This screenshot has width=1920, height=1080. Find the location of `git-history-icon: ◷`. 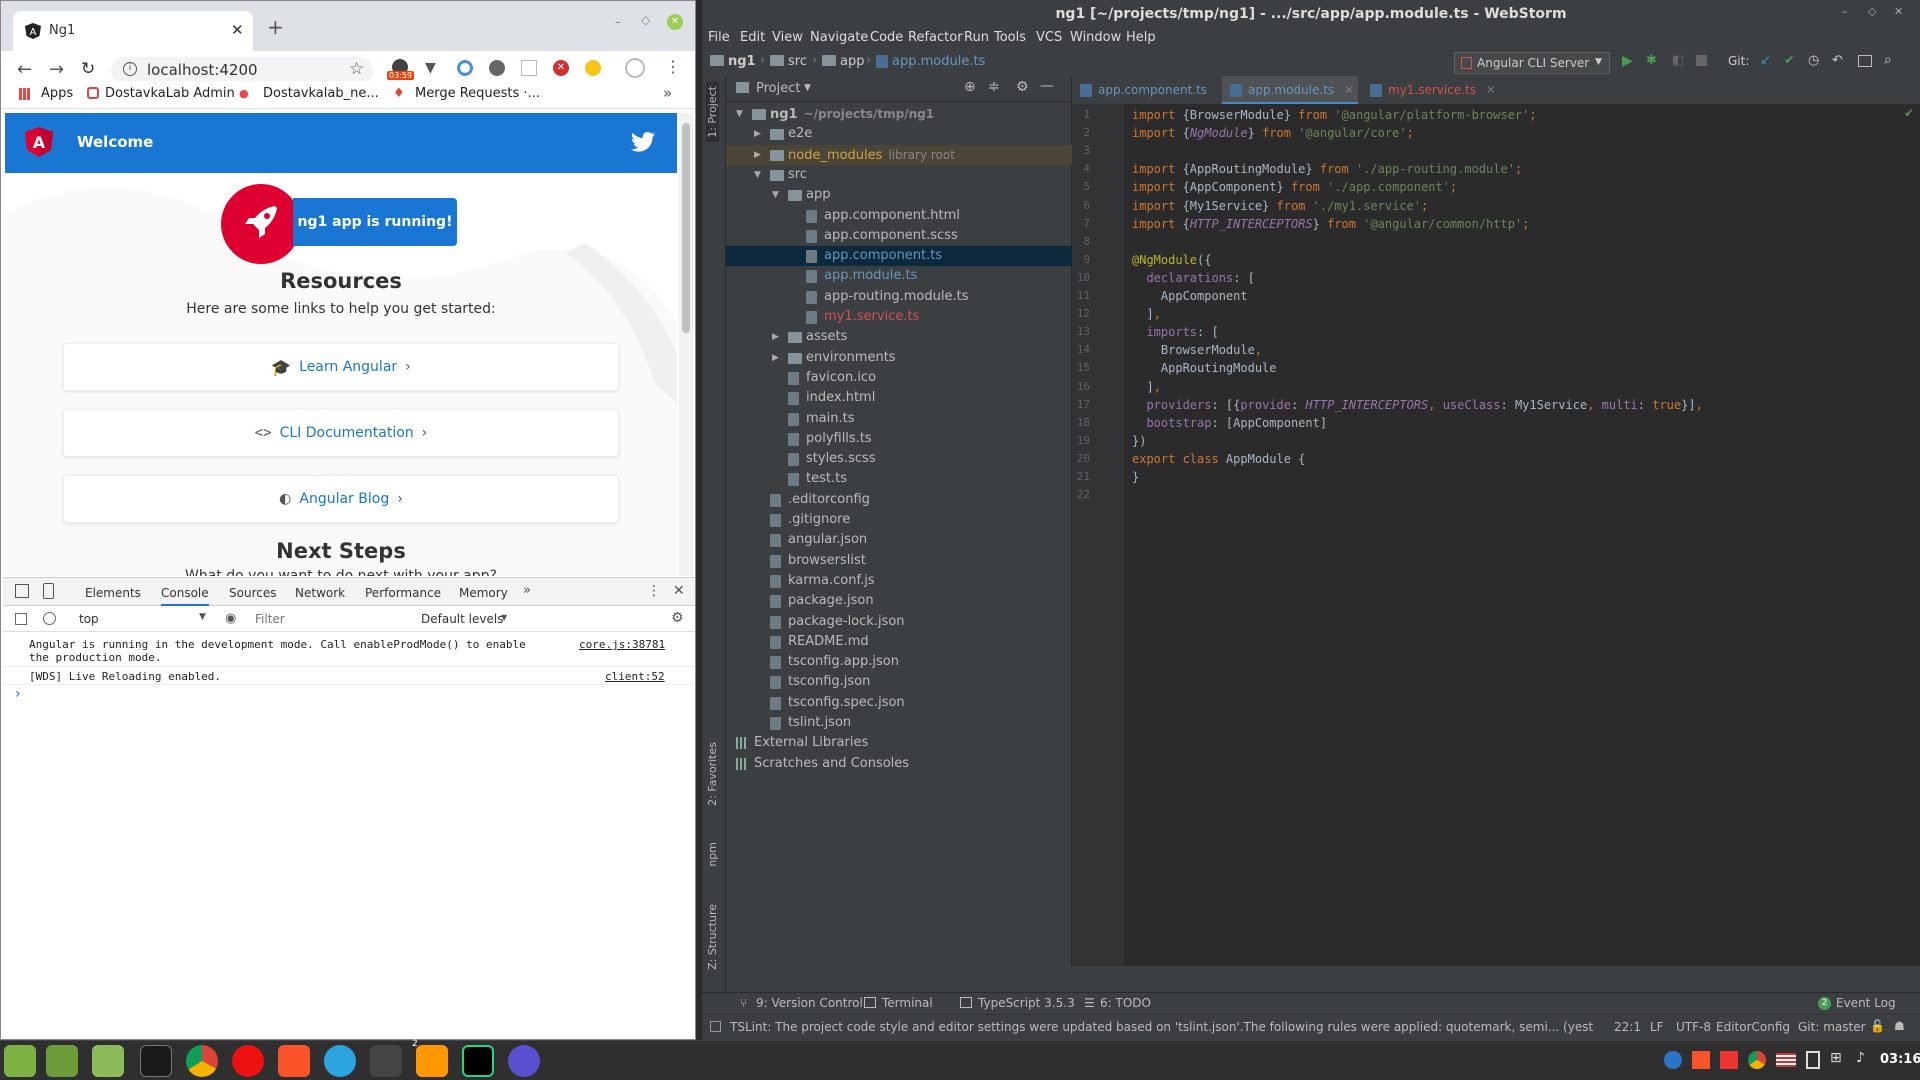

git-history-icon: ◷ is located at coordinates (1813, 60).